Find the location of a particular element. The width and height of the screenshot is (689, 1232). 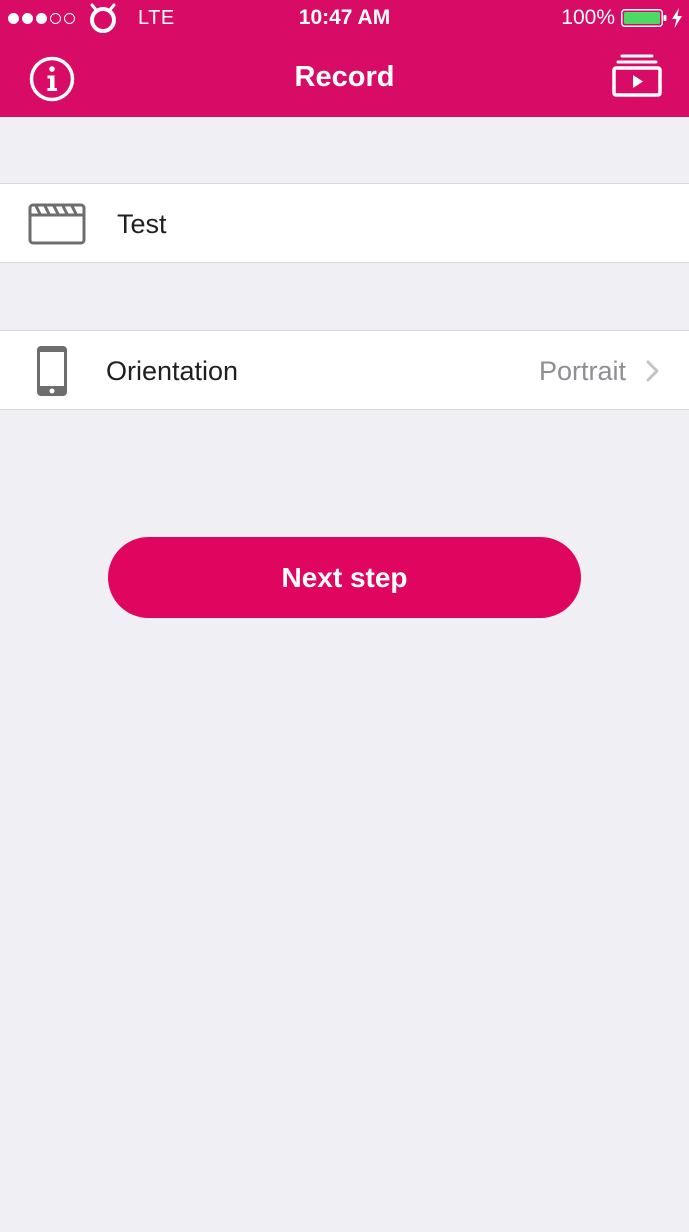

navigation-bar: Record is located at coordinates (344, 76).